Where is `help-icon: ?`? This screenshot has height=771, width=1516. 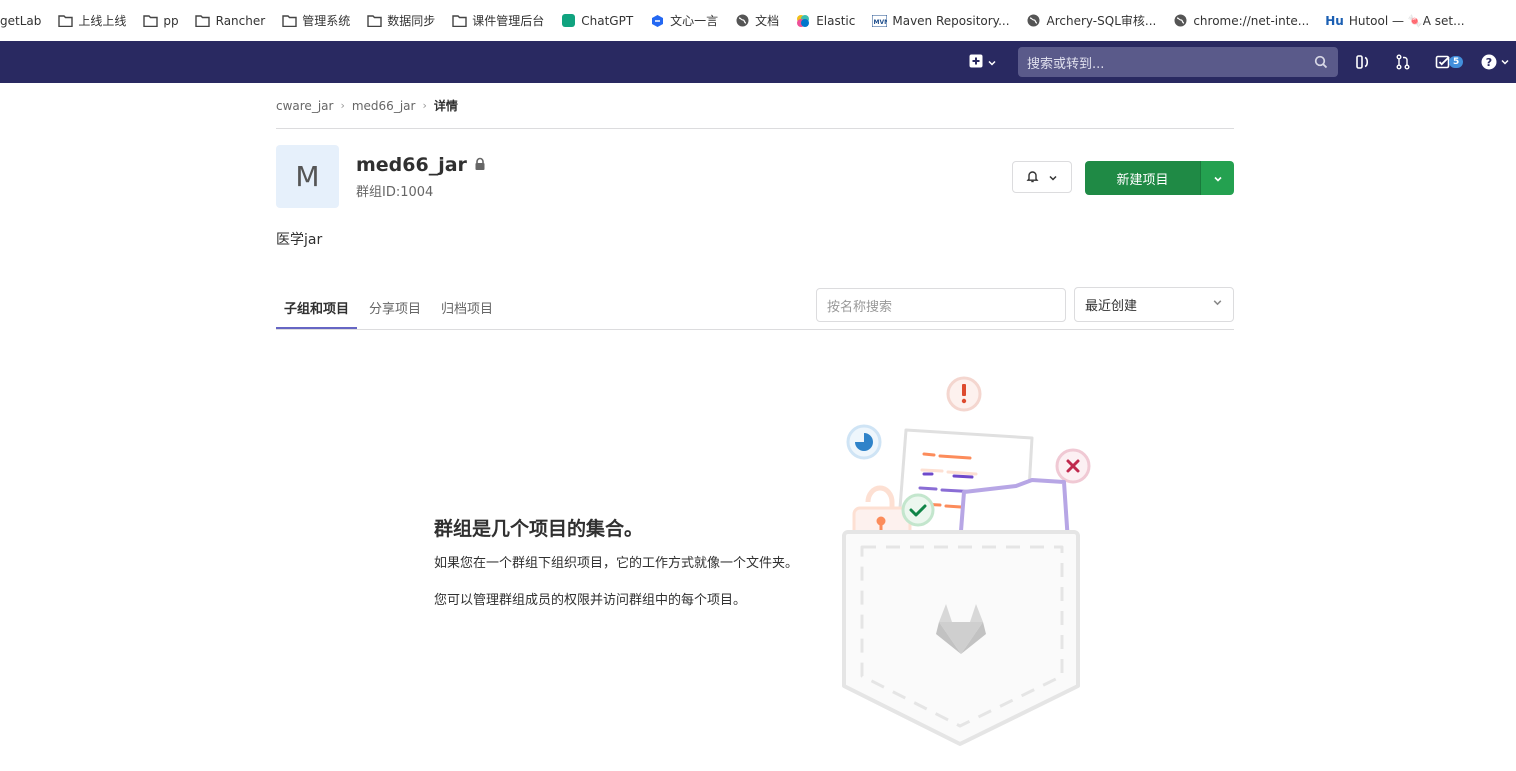 help-icon: ? is located at coordinates (1489, 62).